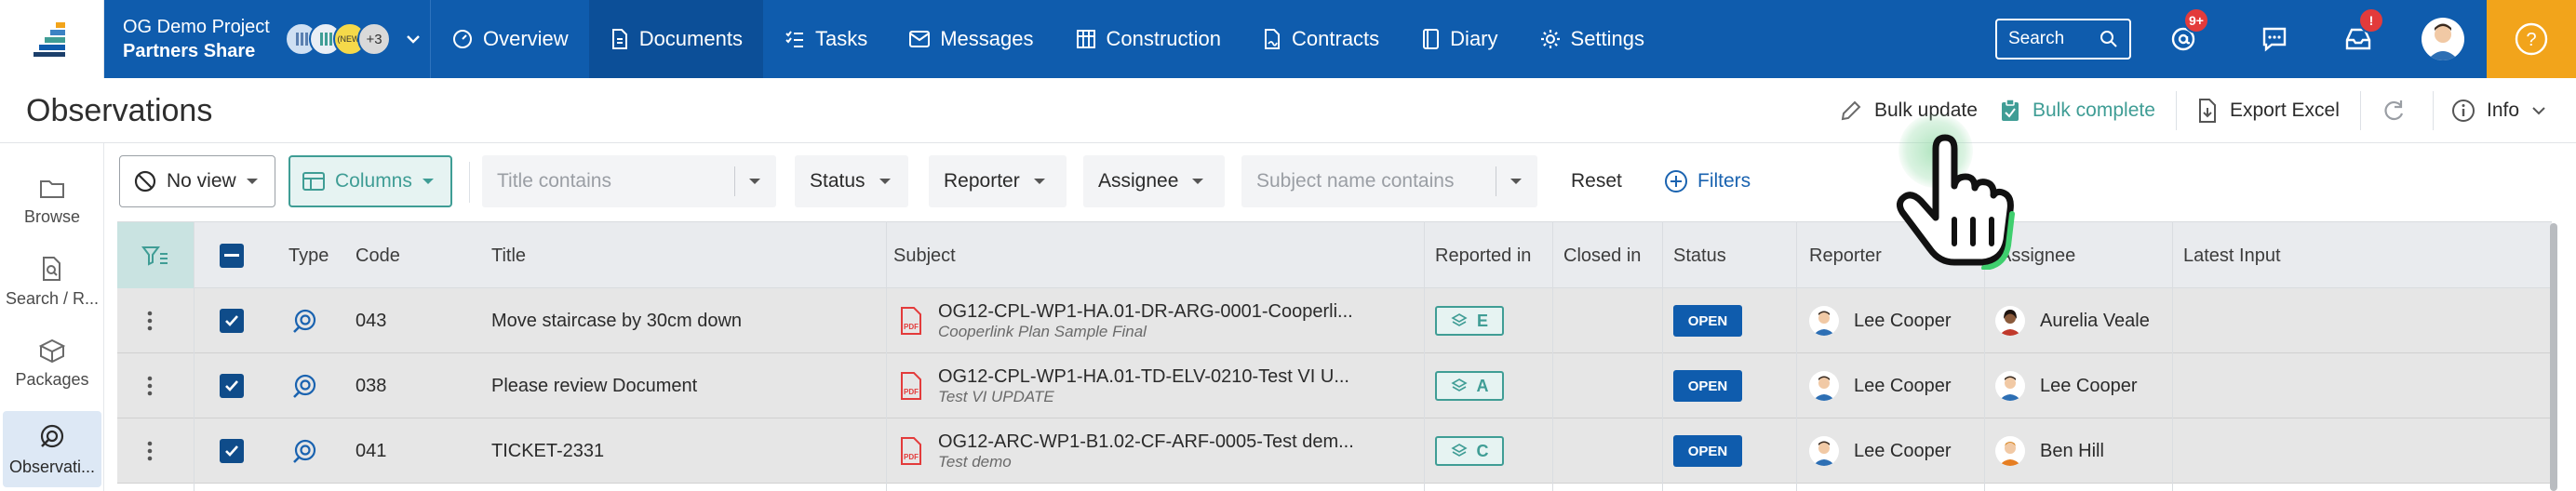  I want to click on column-header-reporter: Reporter, so click(1845, 255).